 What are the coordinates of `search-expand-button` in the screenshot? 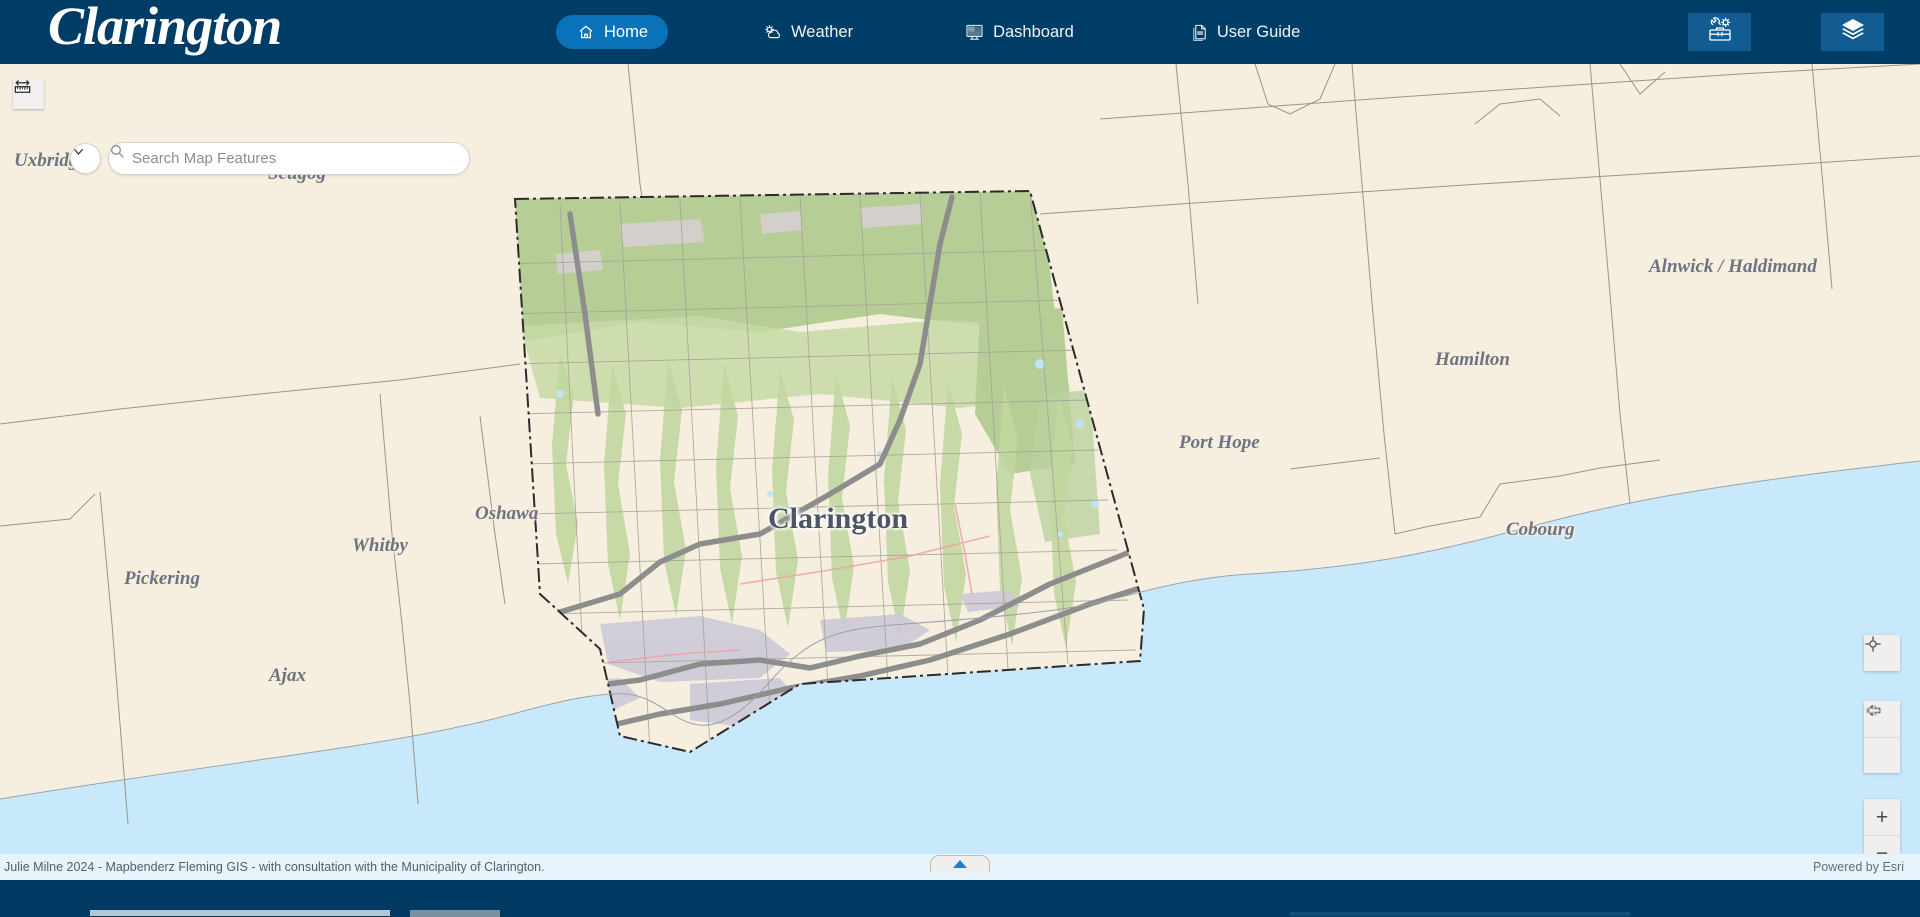 It's located at (85, 158).